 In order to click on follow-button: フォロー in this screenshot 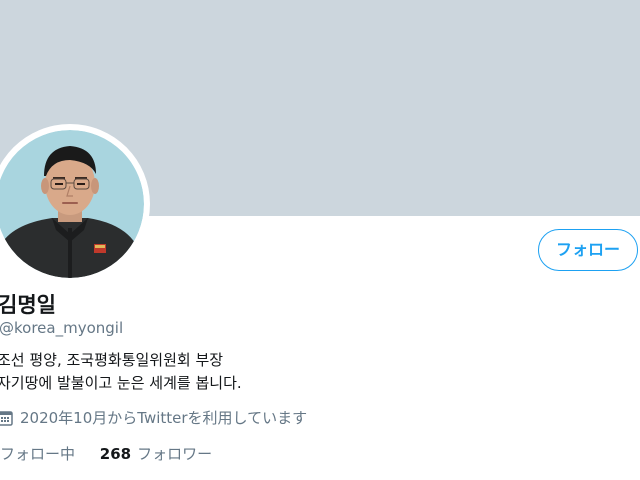, I will do `click(588, 250)`.